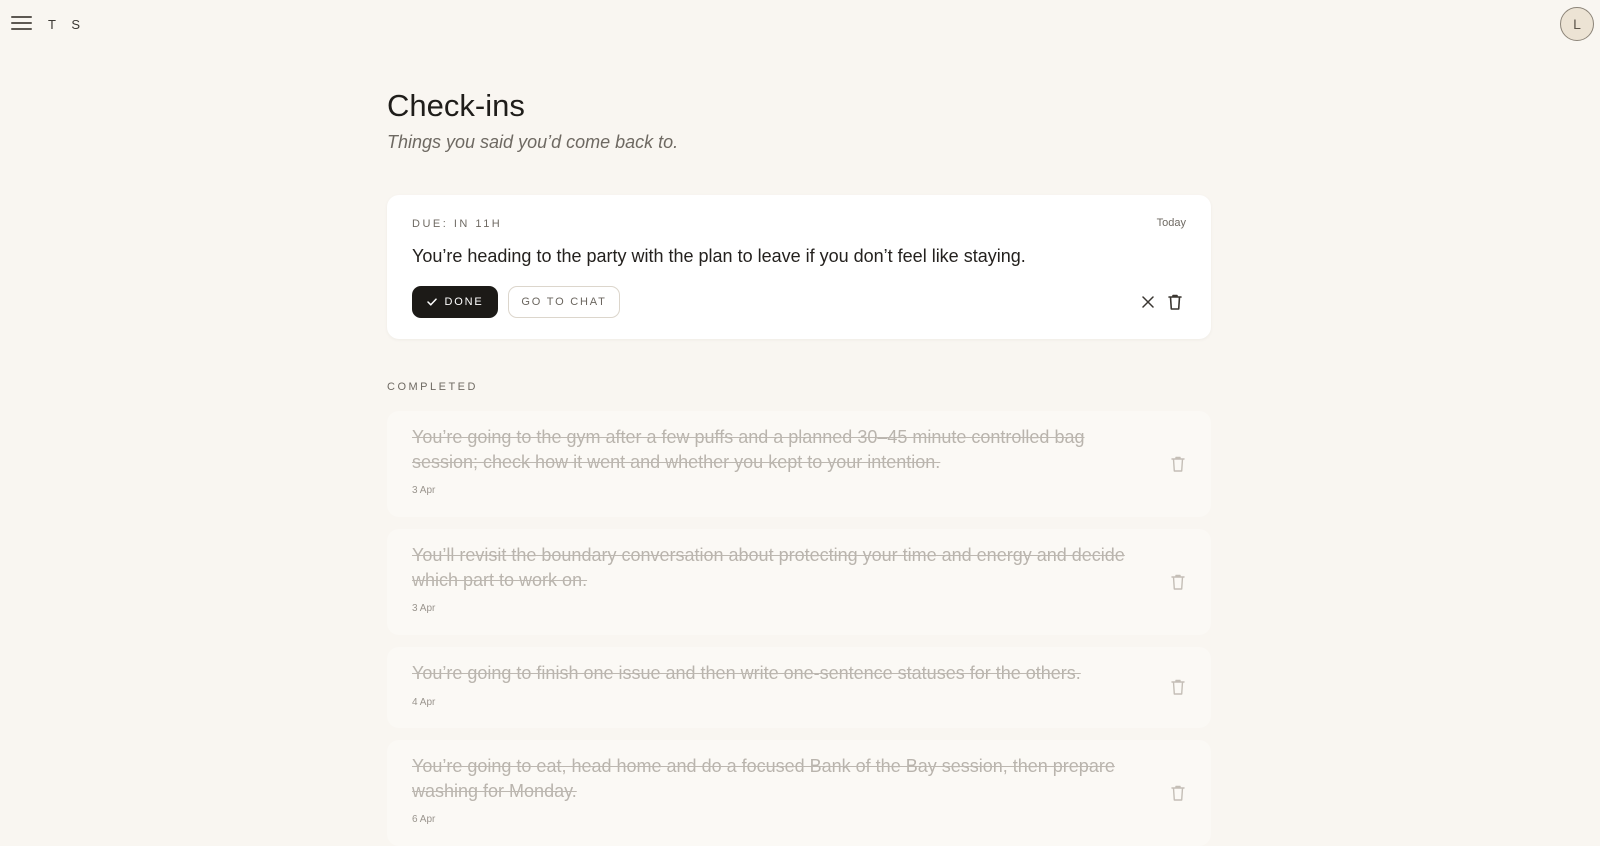  Describe the element at coordinates (1577, 24) in the screenshot. I see `avatar: L` at that location.